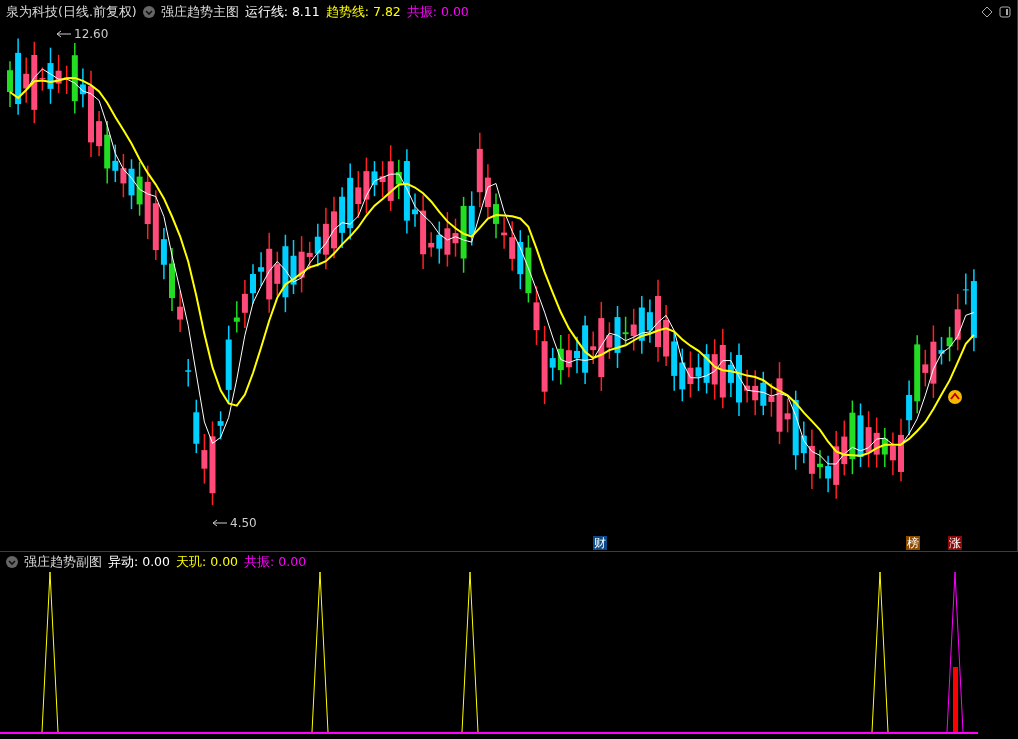  Describe the element at coordinates (1005, 12) in the screenshot. I see `panel-icon` at that location.